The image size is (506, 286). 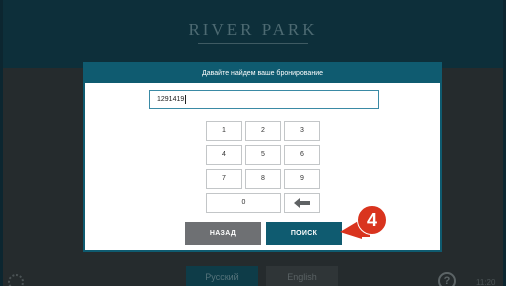 What do you see at coordinates (222, 276) in the screenshot?
I see `language-russian-button: Русский` at bounding box center [222, 276].